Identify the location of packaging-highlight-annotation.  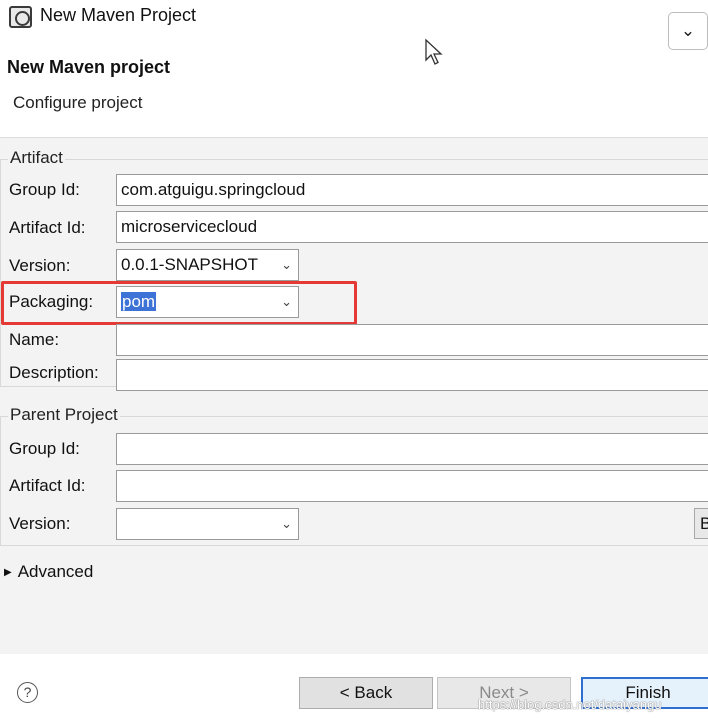
(179, 303).